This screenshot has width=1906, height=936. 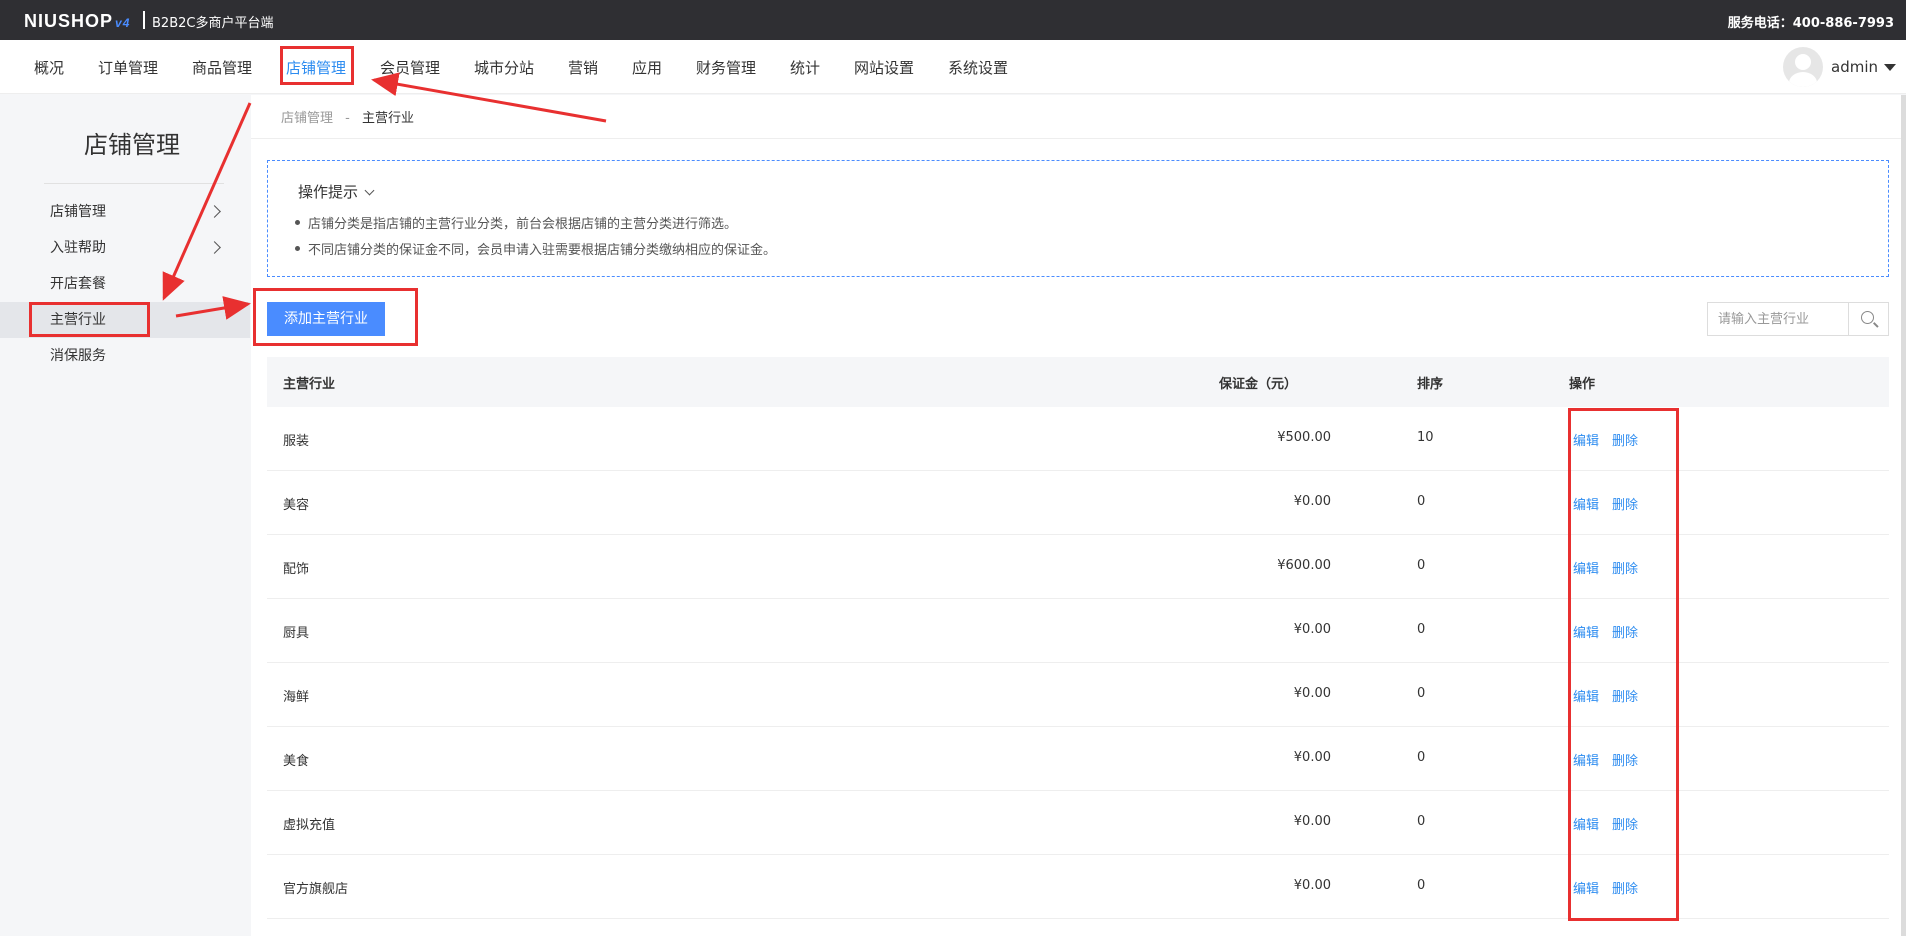 I want to click on arrow-to-add-button, so click(x=213, y=308).